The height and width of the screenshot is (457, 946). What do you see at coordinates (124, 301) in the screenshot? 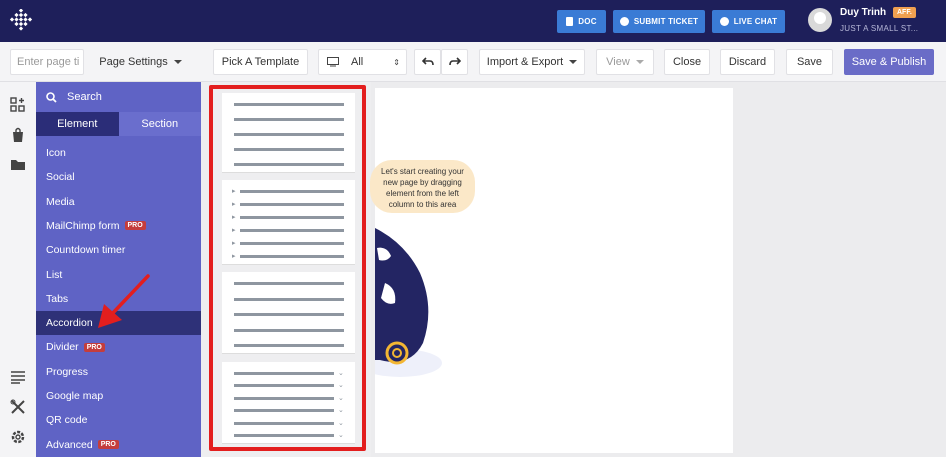
I see `red-arrow-annotation` at bounding box center [124, 301].